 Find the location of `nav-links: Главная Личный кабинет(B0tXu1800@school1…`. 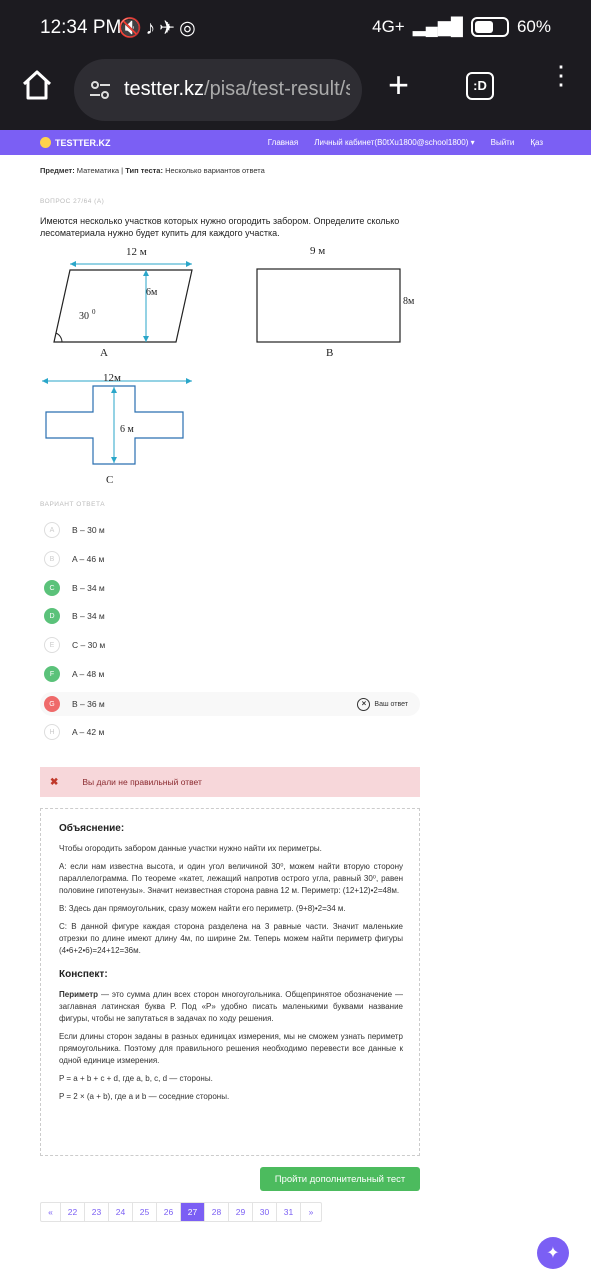

nav-links: Главная Личный кабинет(B0tXu1800@school1… is located at coordinates (405, 142).